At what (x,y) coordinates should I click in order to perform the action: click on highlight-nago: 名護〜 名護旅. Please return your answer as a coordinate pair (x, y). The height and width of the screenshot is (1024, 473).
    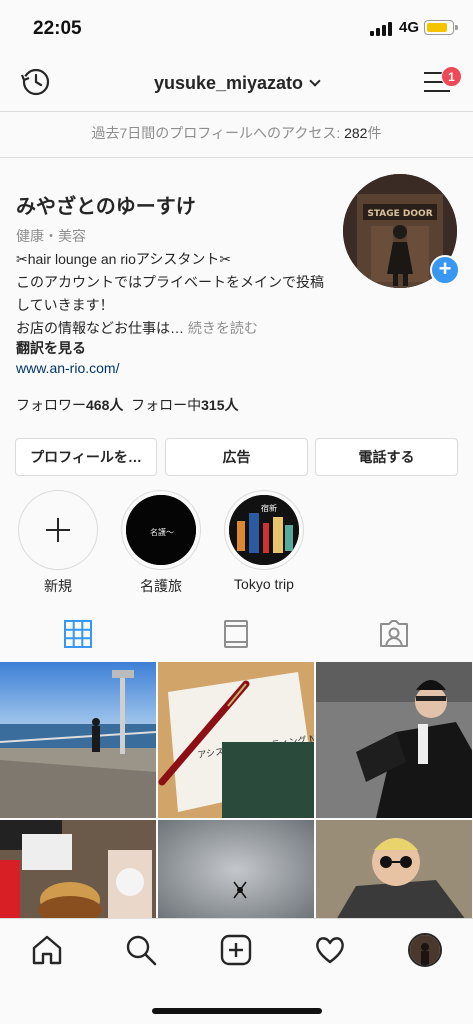
    Looking at the image, I should click on (163, 542).